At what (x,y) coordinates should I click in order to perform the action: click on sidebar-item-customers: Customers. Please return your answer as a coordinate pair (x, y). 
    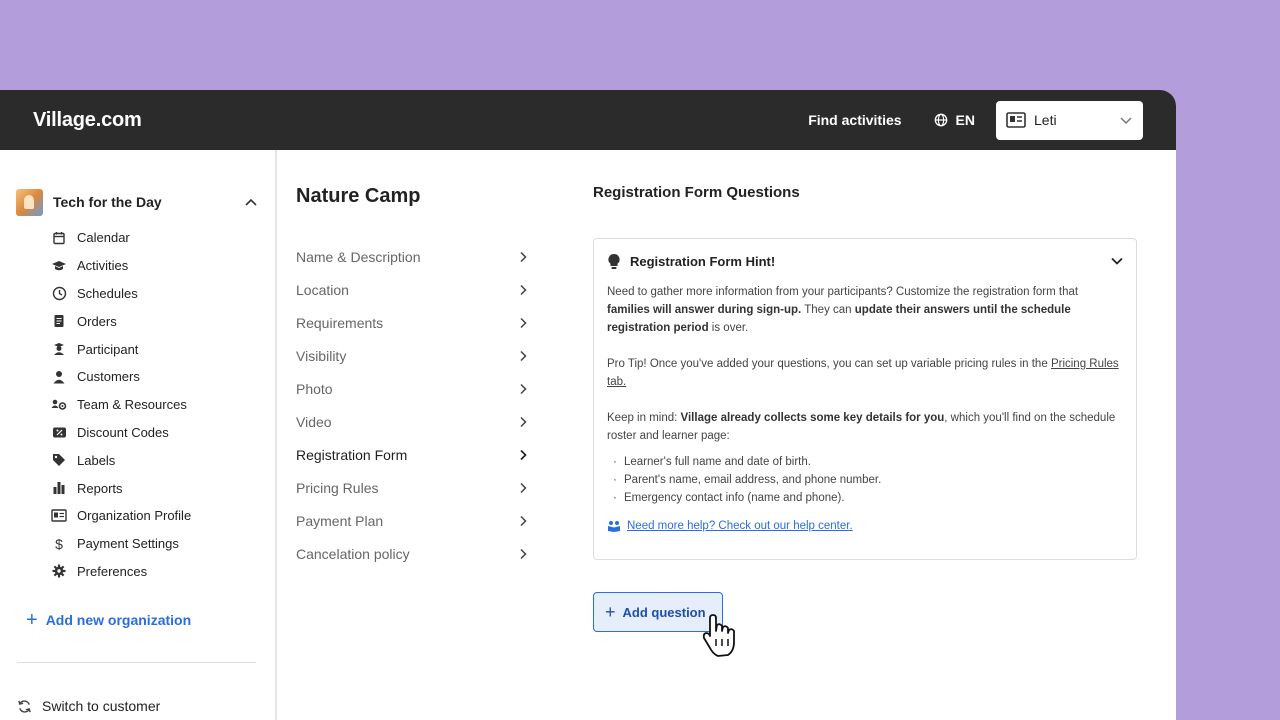
    Looking at the image, I should click on (120, 377).